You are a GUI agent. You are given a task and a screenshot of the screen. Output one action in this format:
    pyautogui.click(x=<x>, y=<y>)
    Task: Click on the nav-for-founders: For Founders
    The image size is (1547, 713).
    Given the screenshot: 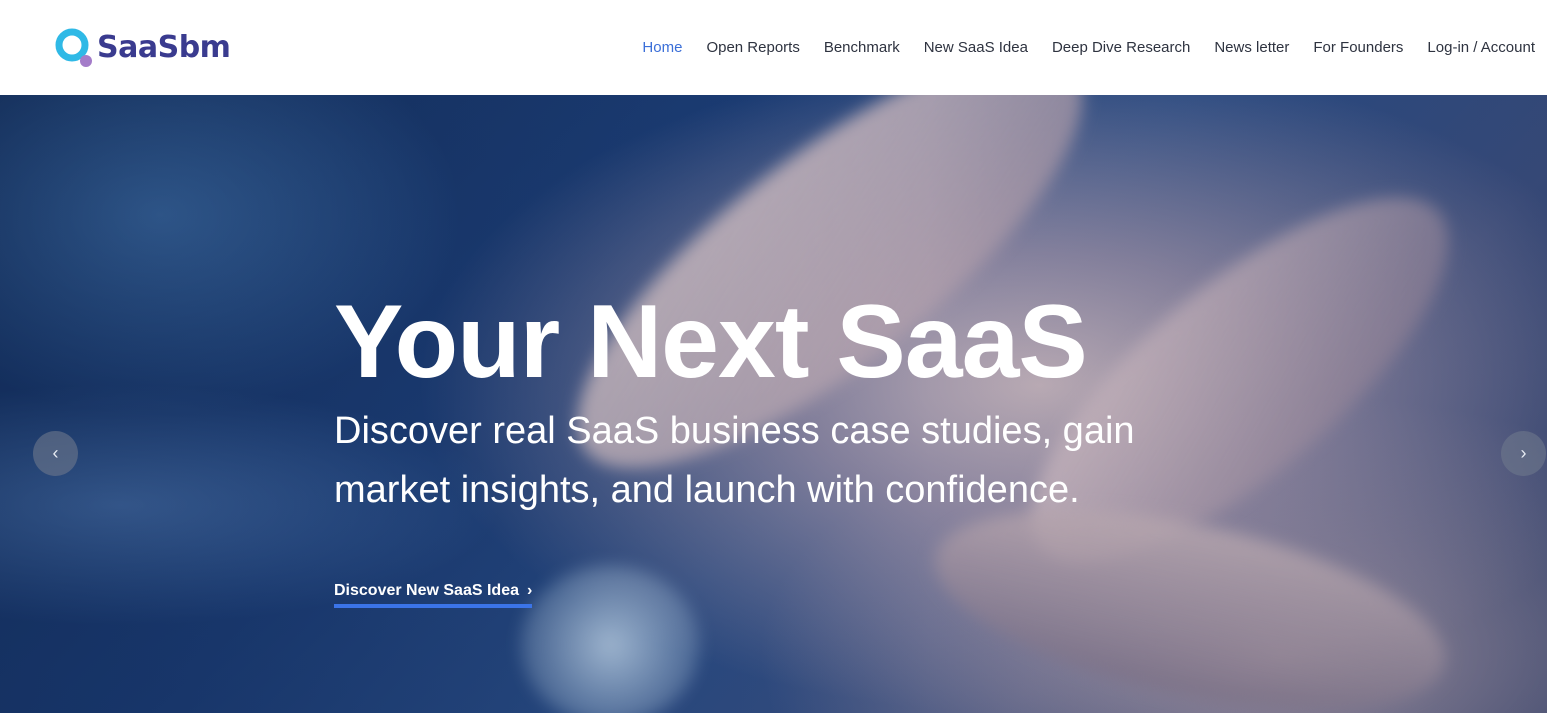 What is the action you would take?
    pyautogui.click(x=1358, y=47)
    